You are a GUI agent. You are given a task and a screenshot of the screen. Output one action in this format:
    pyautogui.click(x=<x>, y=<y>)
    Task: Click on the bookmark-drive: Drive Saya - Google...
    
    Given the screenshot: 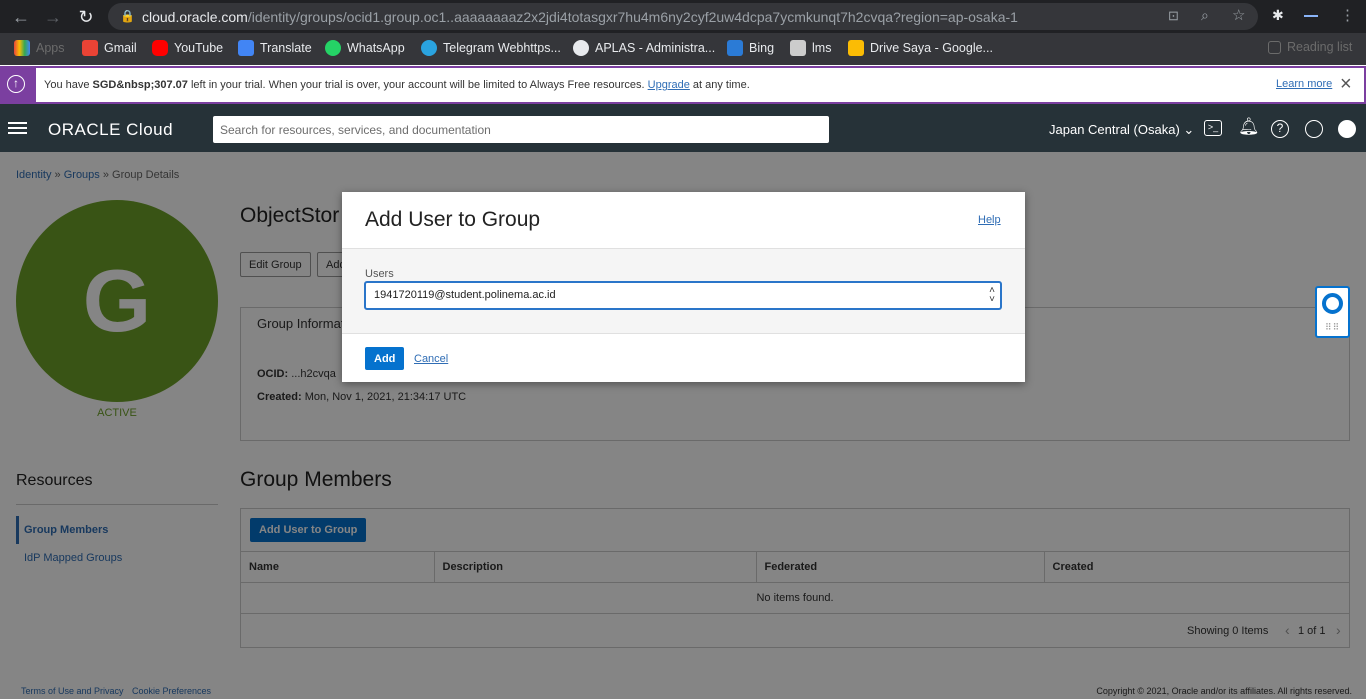 What is the action you would take?
    pyautogui.click(x=920, y=48)
    